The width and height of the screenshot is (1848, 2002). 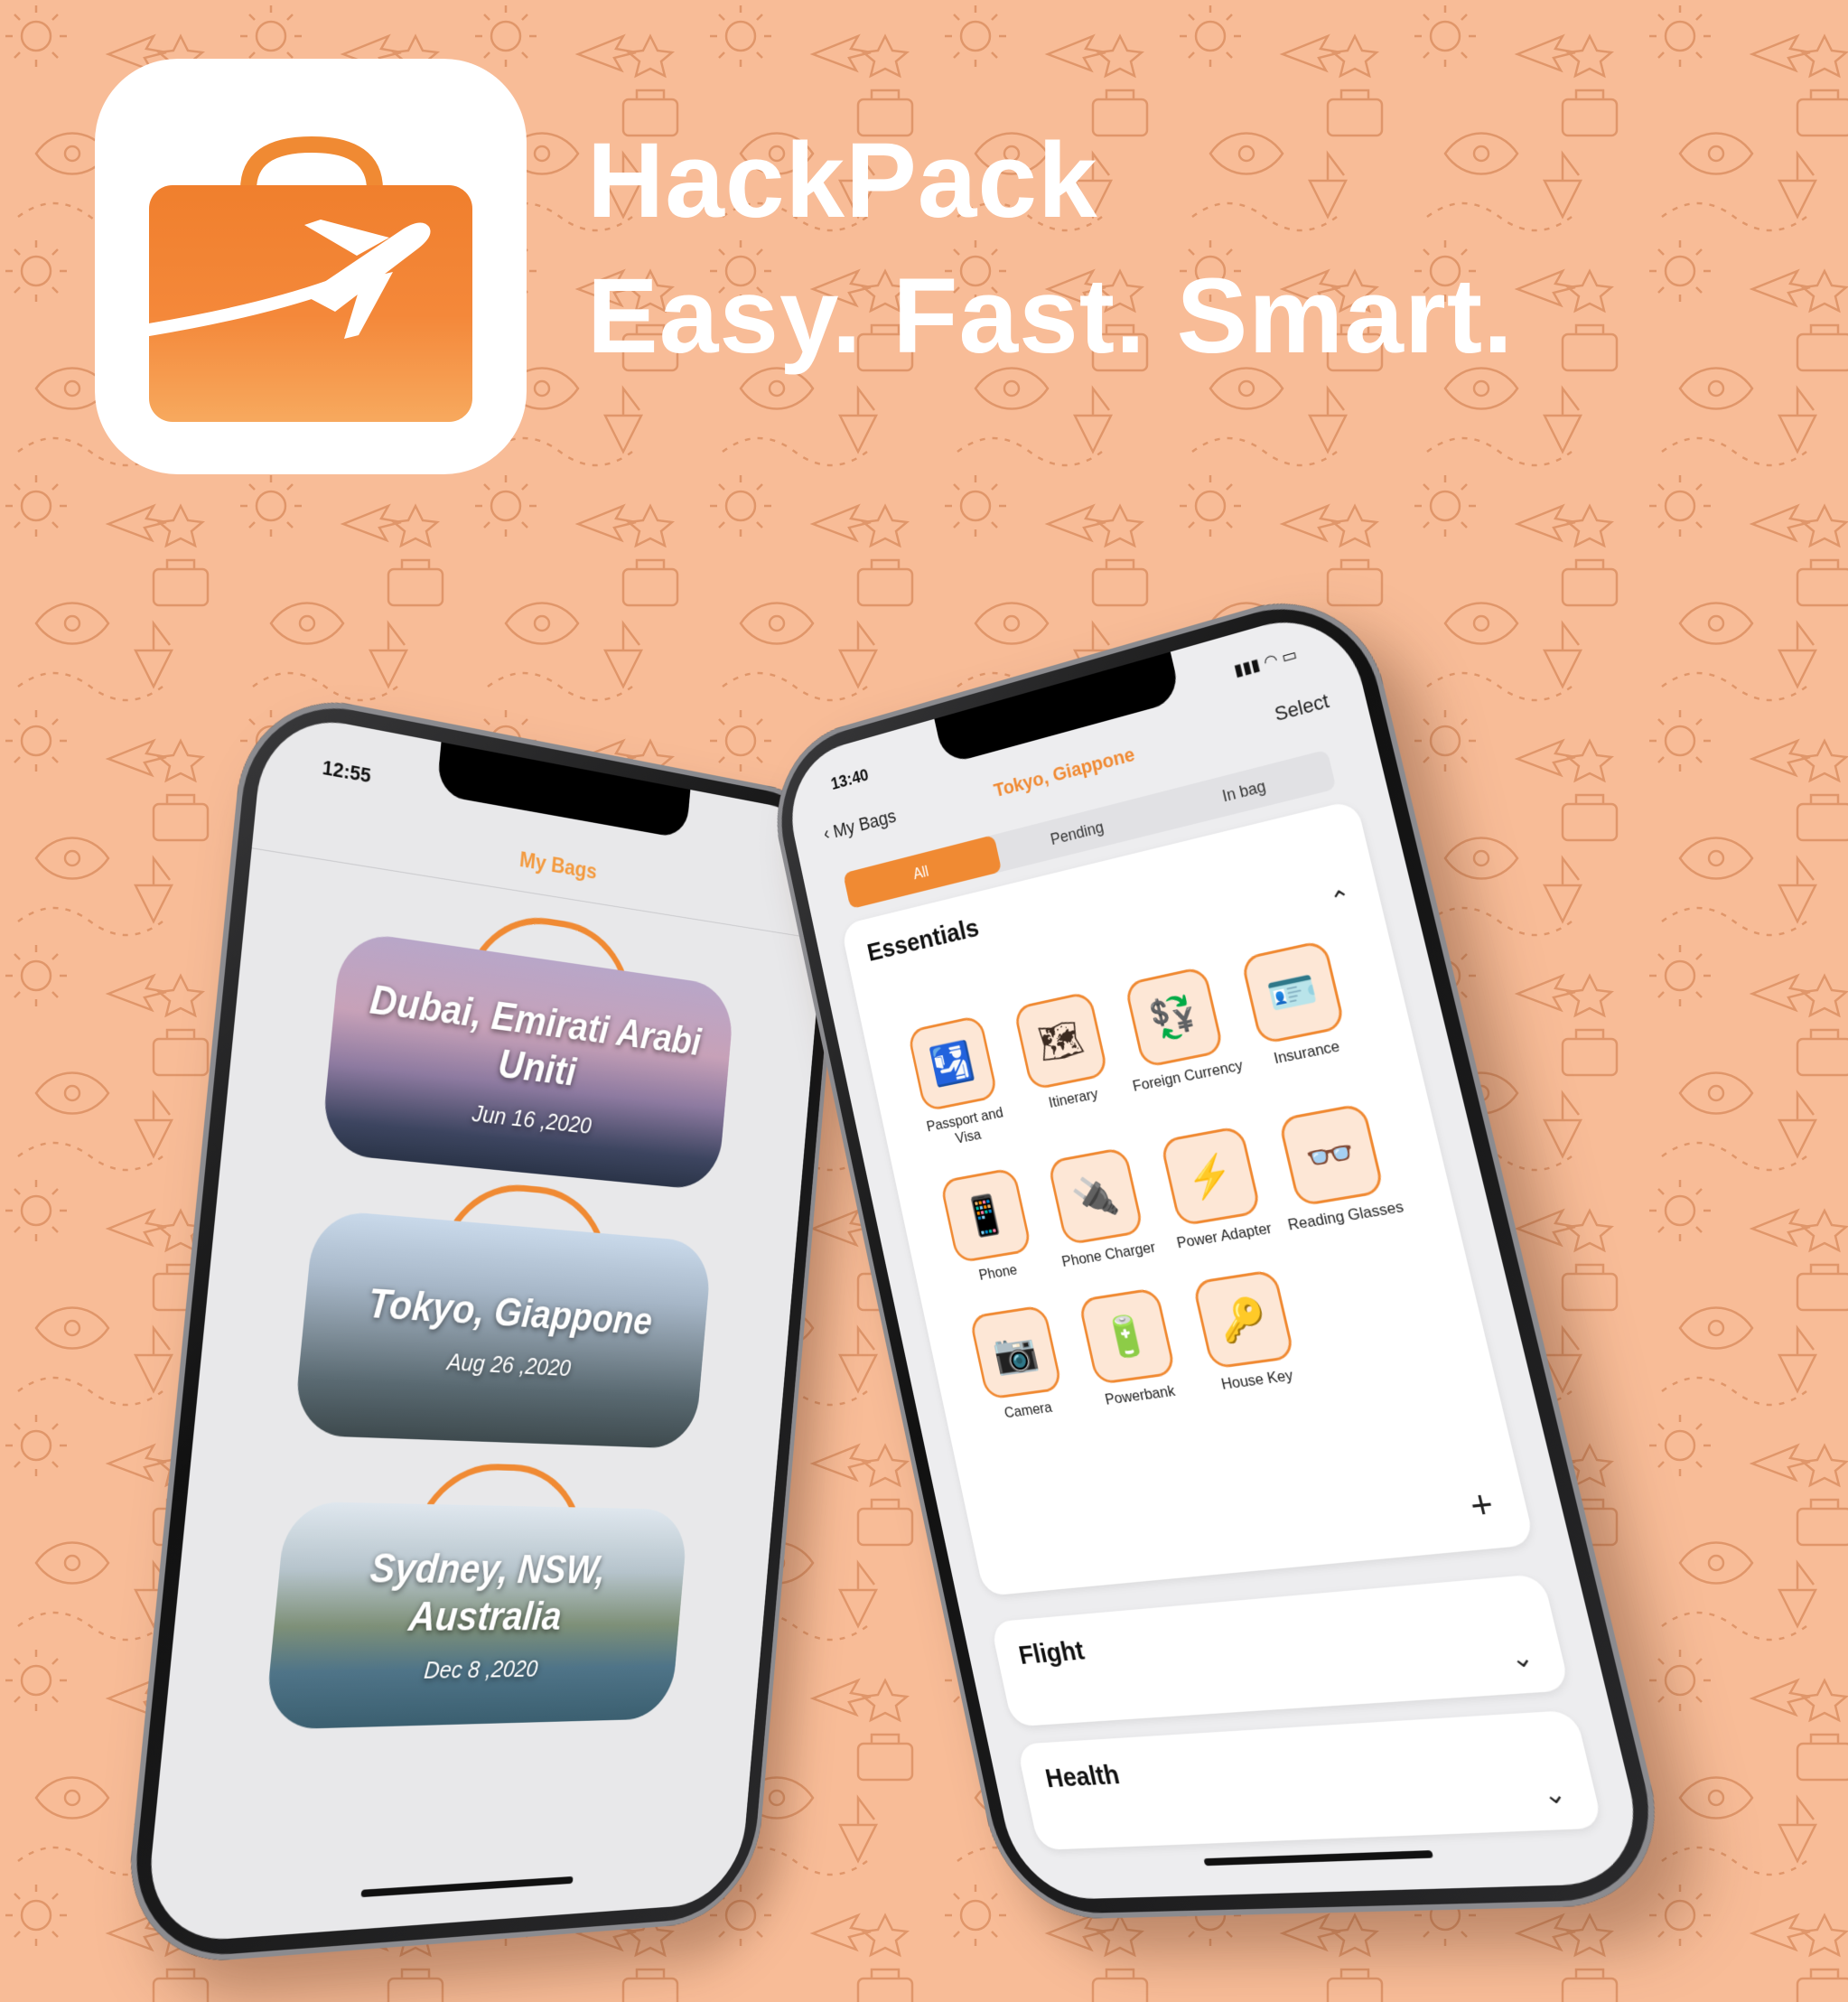 I want to click on adapter-icon: ⚡, so click(x=1211, y=1176).